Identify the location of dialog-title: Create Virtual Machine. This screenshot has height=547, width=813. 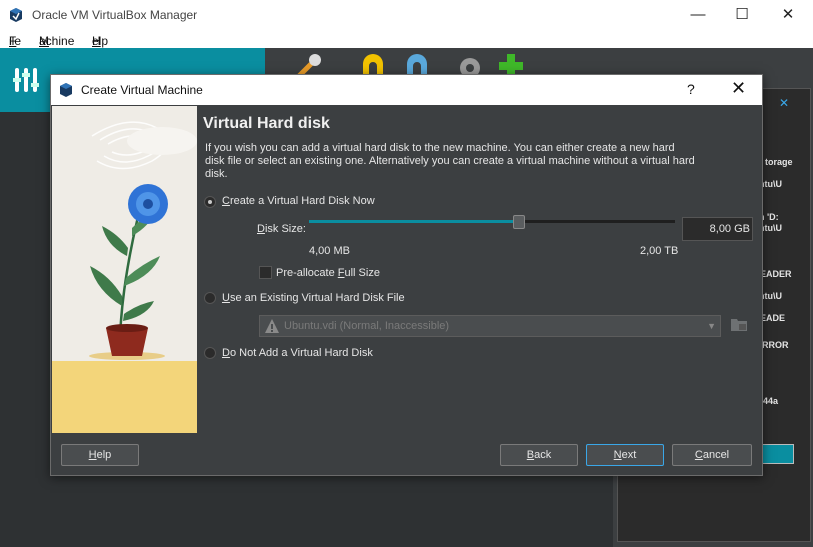
(142, 90).